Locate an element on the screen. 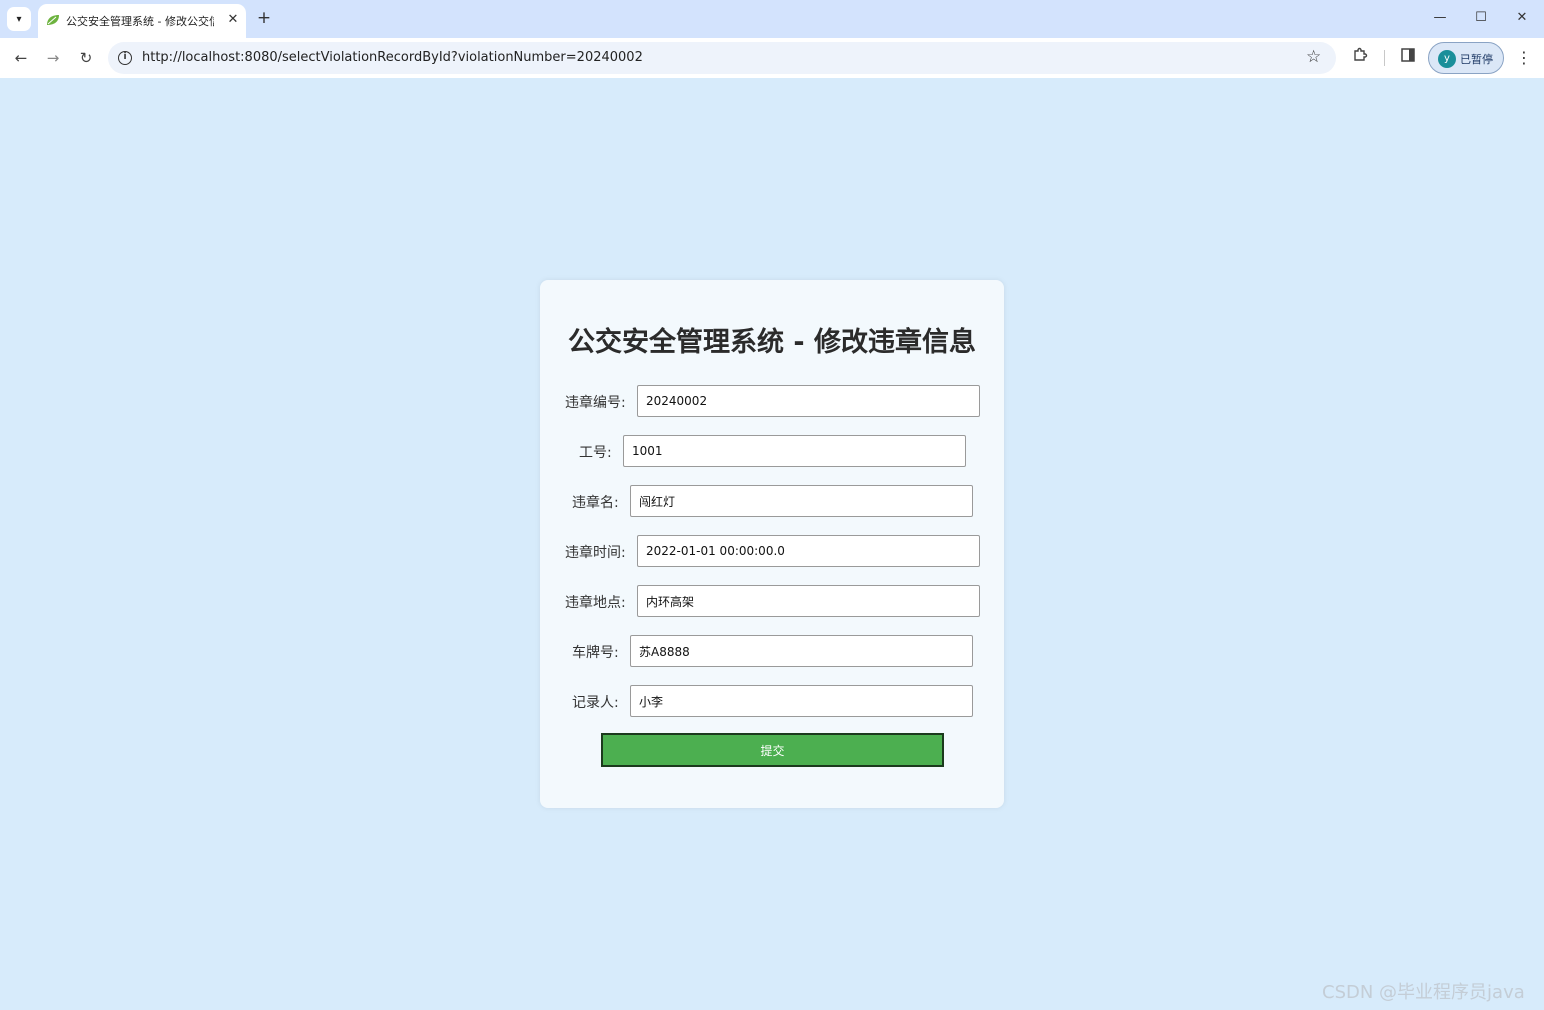  violation-name-label: 违章名: is located at coordinates (595, 503).